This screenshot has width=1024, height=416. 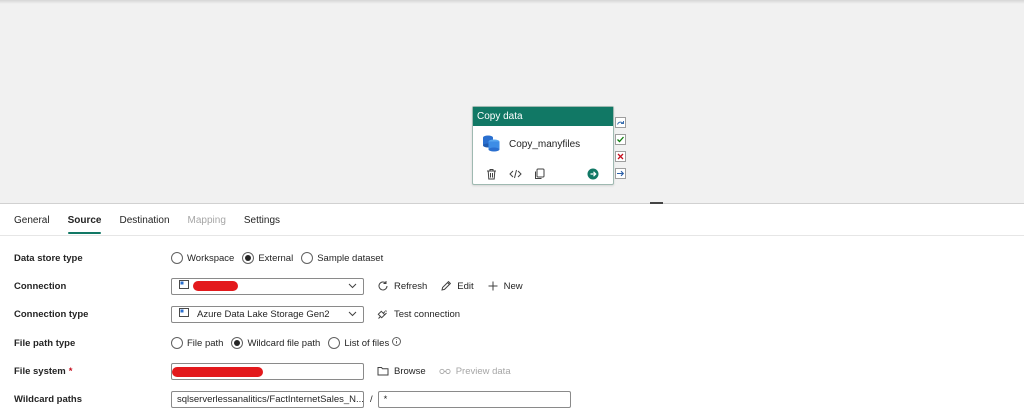 What do you see at coordinates (491, 144) in the screenshot?
I see `copy-data-icon` at bounding box center [491, 144].